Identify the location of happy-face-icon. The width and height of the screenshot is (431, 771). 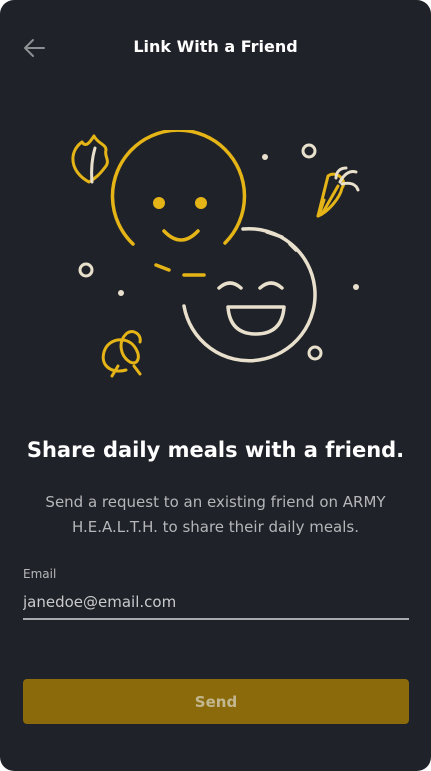
(178, 203).